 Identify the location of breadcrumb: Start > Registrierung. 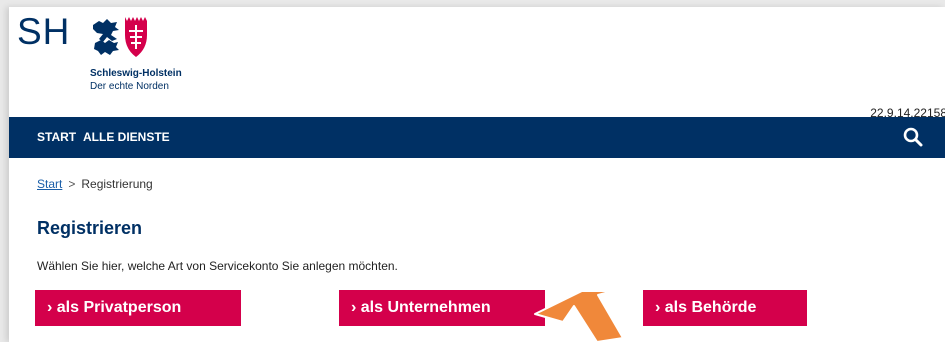
(95, 184).